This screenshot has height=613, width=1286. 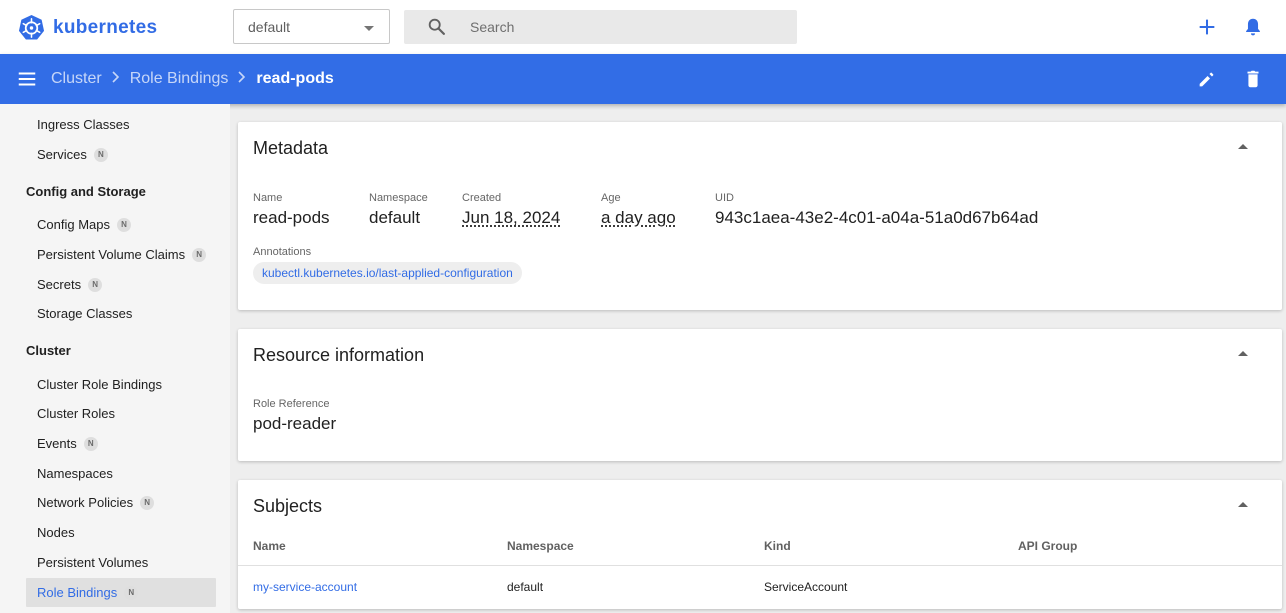 I want to click on sidebar-item-label: Services, so click(x=62, y=154).